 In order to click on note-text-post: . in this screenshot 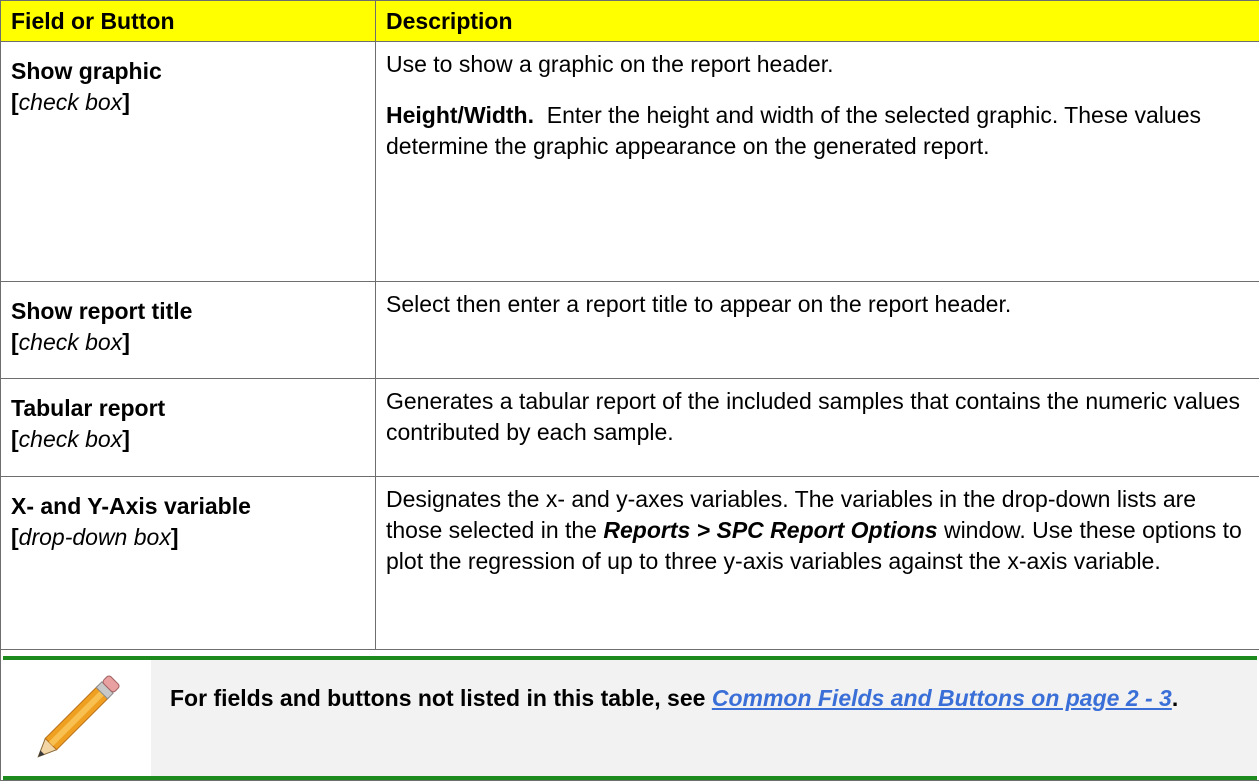, I will do `click(1175, 698)`.